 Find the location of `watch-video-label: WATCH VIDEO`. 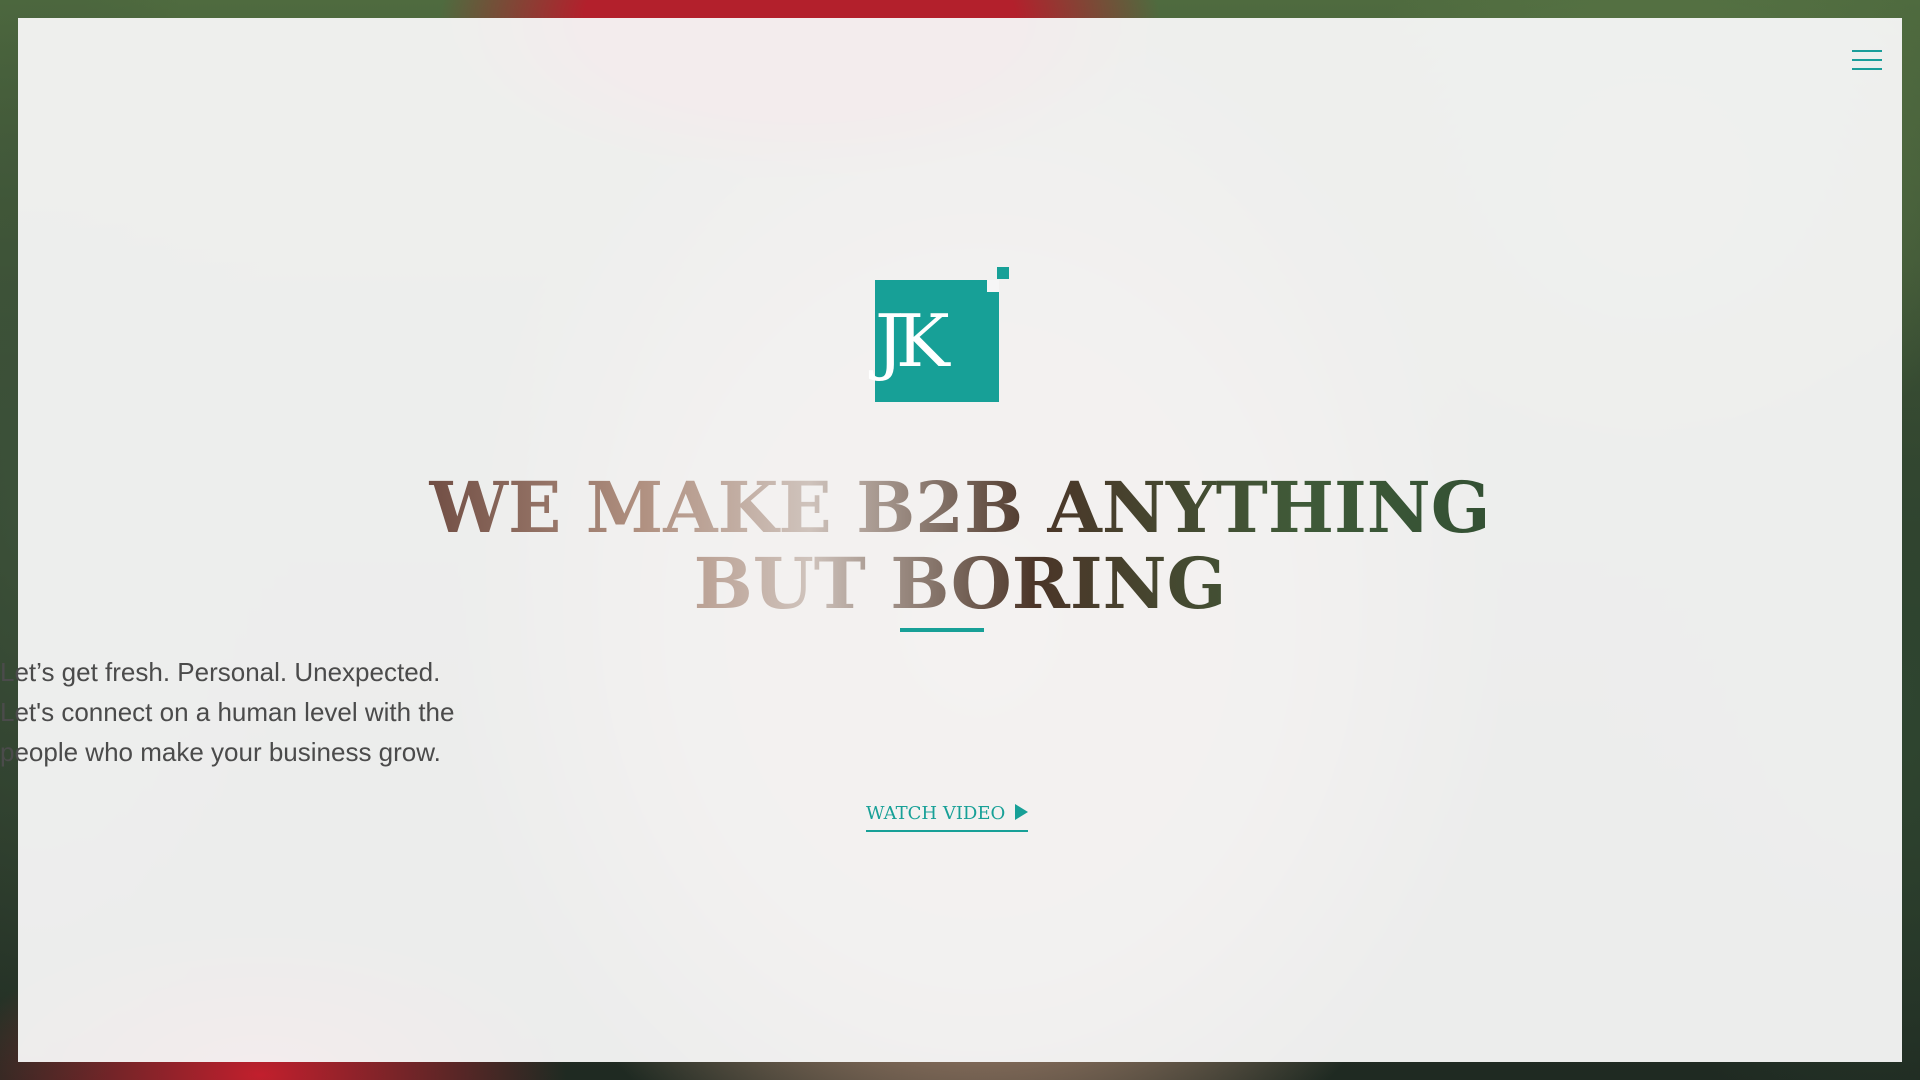

watch-video-label: WATCH VIDEO is located at coordinates (936, 813).